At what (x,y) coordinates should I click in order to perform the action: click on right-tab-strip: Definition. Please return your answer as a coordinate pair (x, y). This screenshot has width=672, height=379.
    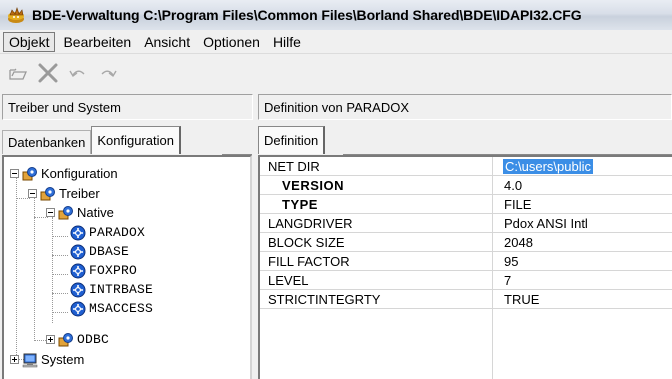
    Looking at the image, I should click on (292, 140).